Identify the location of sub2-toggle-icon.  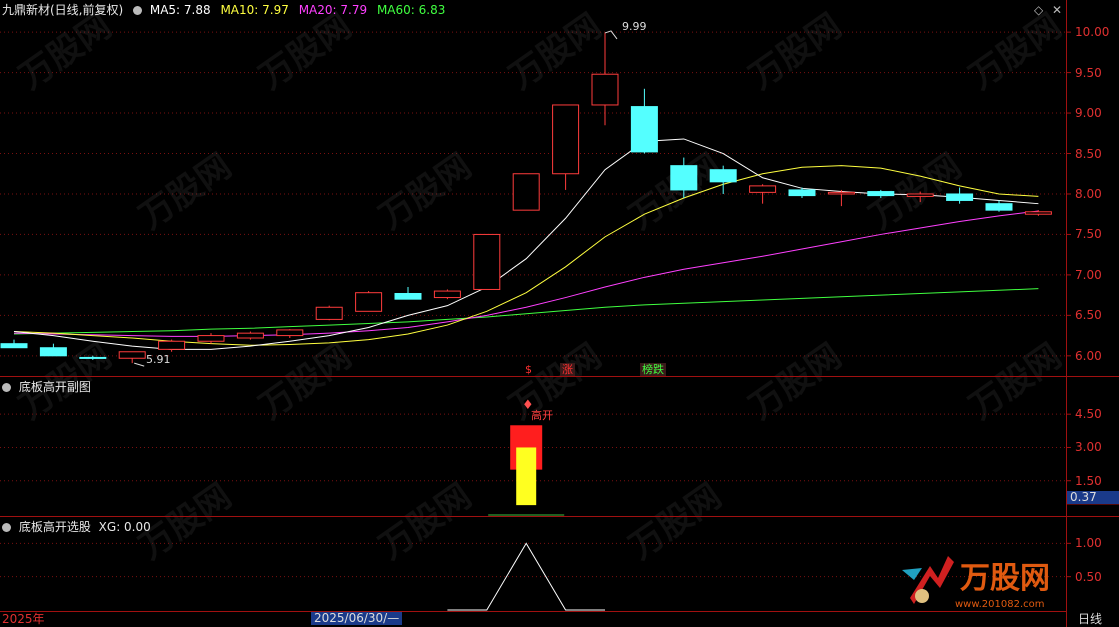
(6, 527).